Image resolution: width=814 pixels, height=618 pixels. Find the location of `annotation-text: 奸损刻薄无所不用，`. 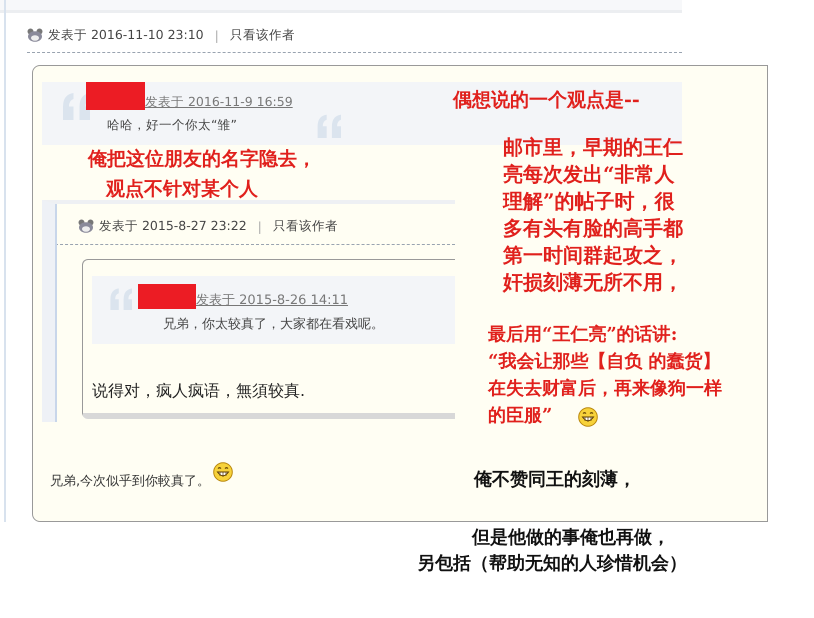

annotation-text: 奸损刻薄无所不用， is located at coordinates (593, 282).